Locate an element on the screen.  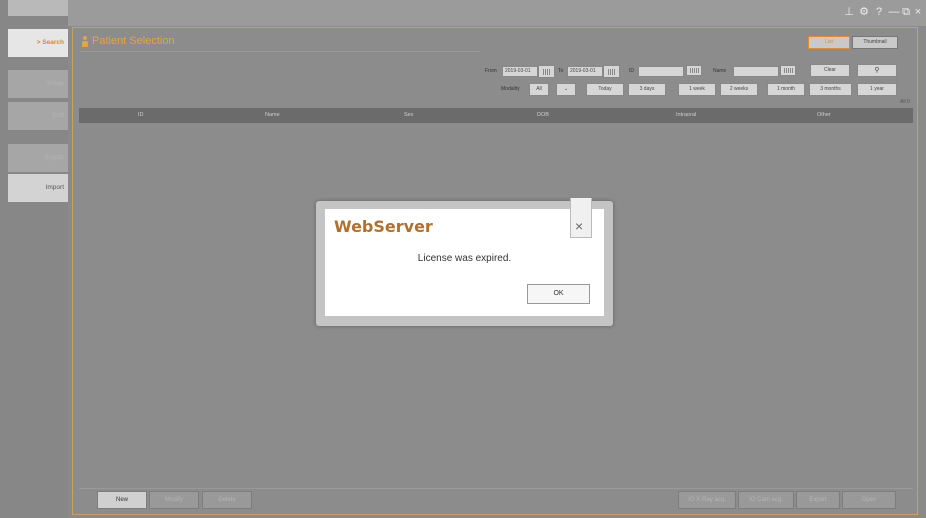
export-button: Export is located at coordinates (818, 500).